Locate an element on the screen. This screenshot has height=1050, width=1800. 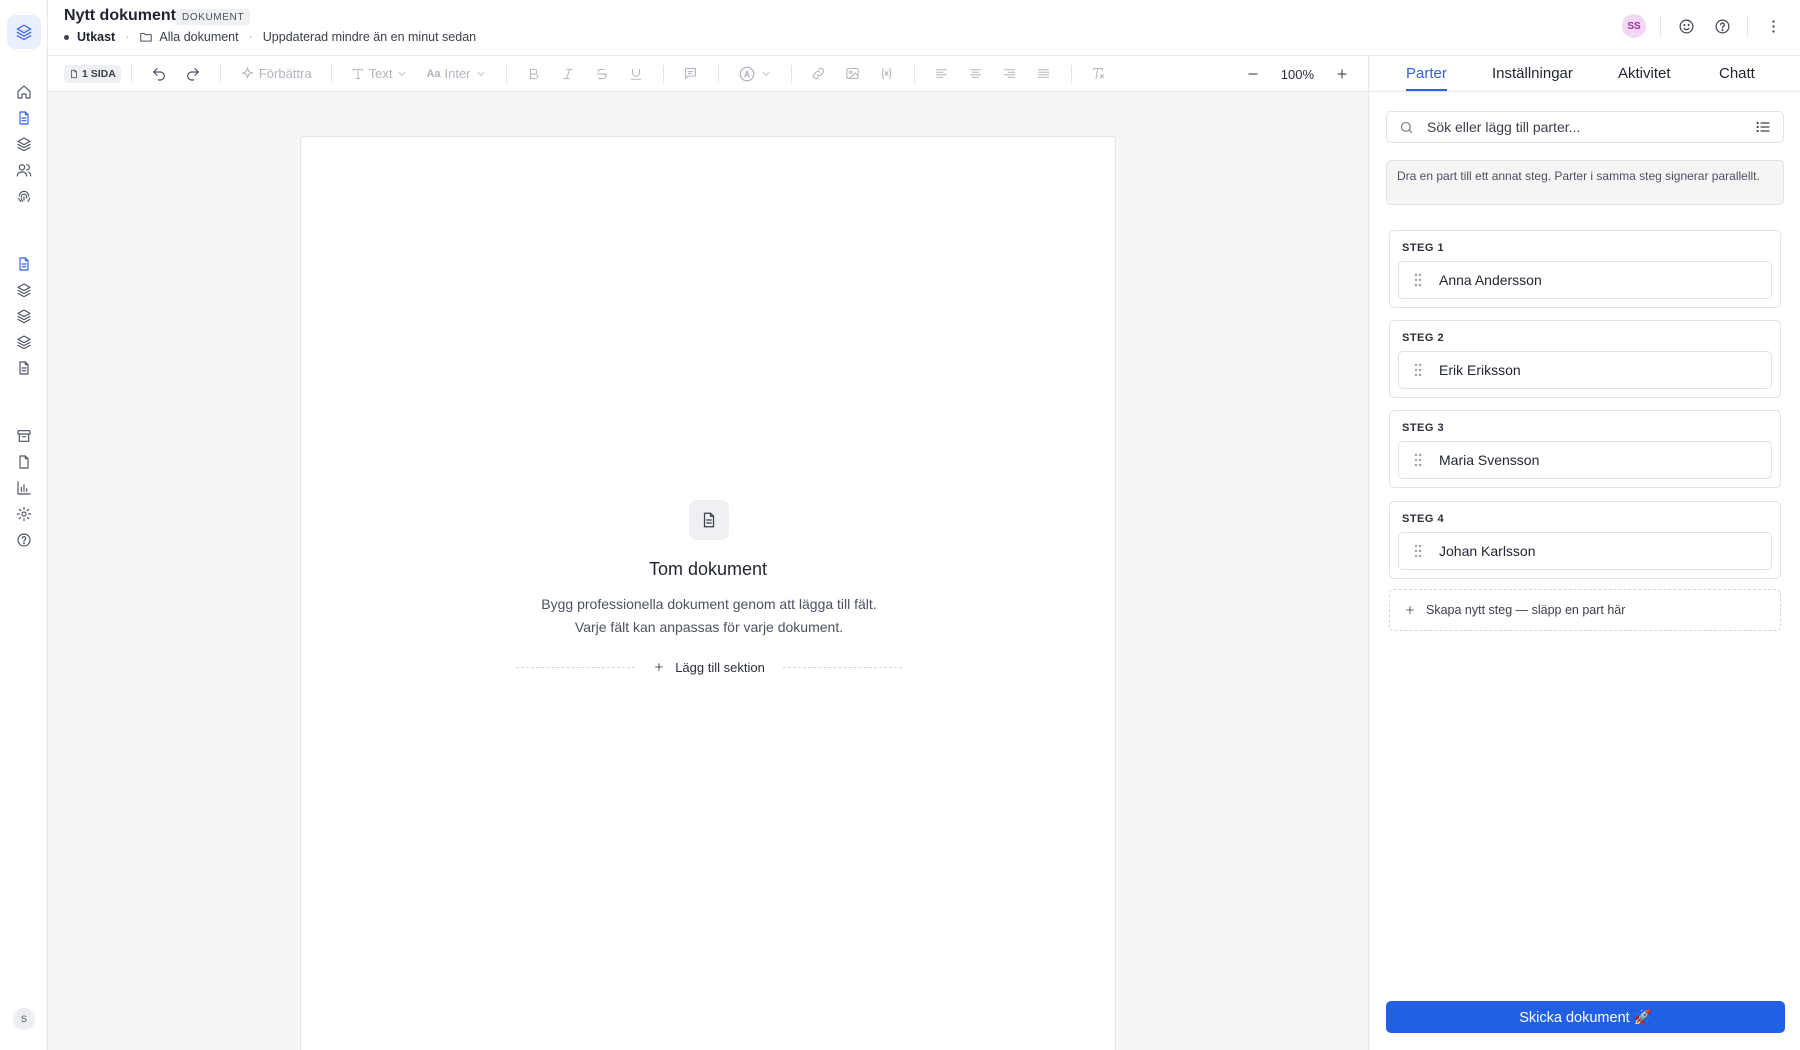
add-section-row: Lägg till sektion is located at coordinates (709, 667).